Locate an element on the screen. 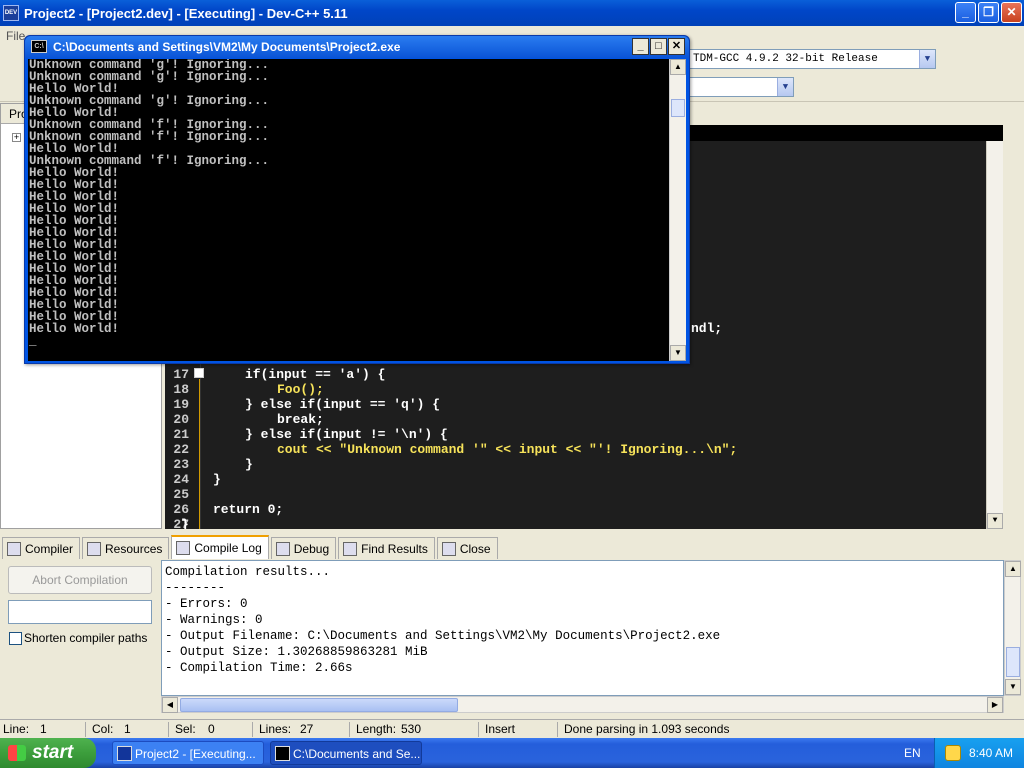 The height and width of the screenshot is (768, 1024). close-tab-icon is located at coordinates (448, 548).